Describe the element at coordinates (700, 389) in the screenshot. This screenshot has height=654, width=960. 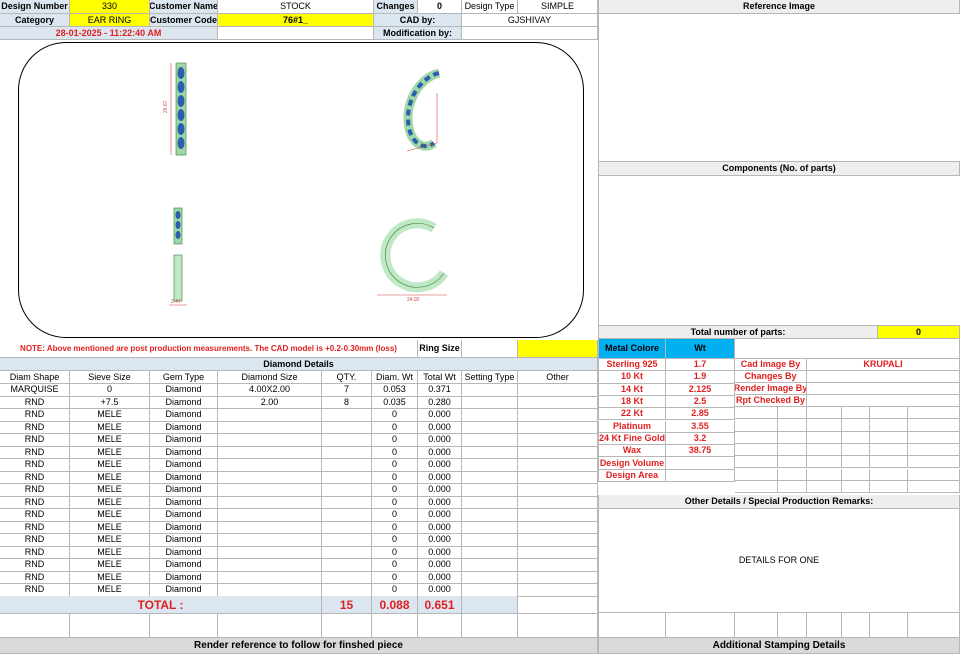
I see `metal-weight: 2.125` at that location.